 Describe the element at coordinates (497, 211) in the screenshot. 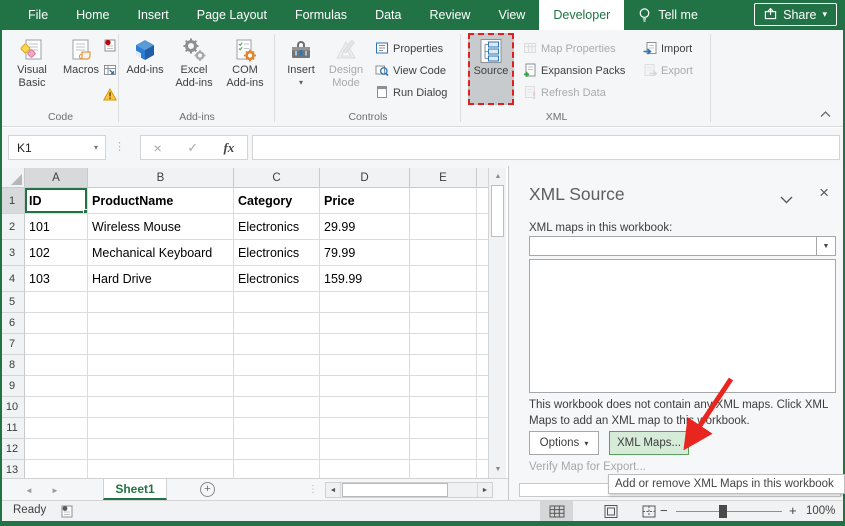

I see `vertical-scrollbar-thumb` at that location.